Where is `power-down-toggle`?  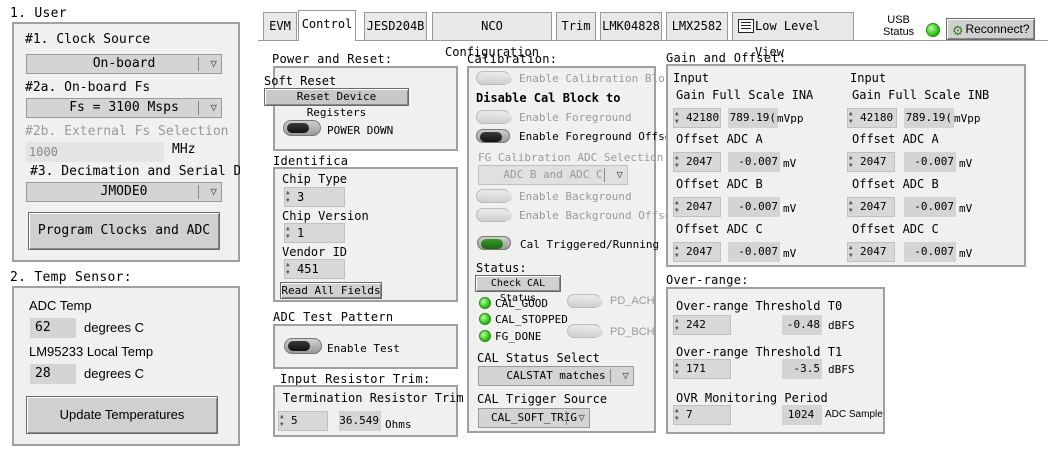 power-down-toggle is located at coordinates (302, 128).